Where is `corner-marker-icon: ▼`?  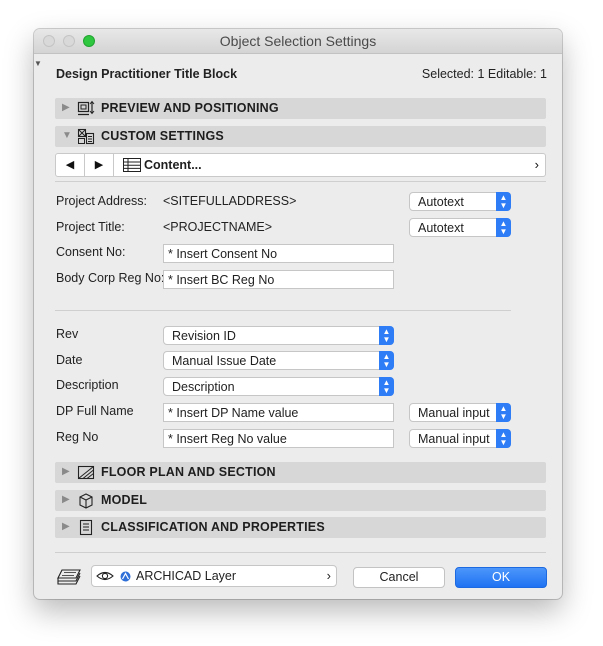
corner-marker-icon: ▼ is located at coordinates (38, 63).